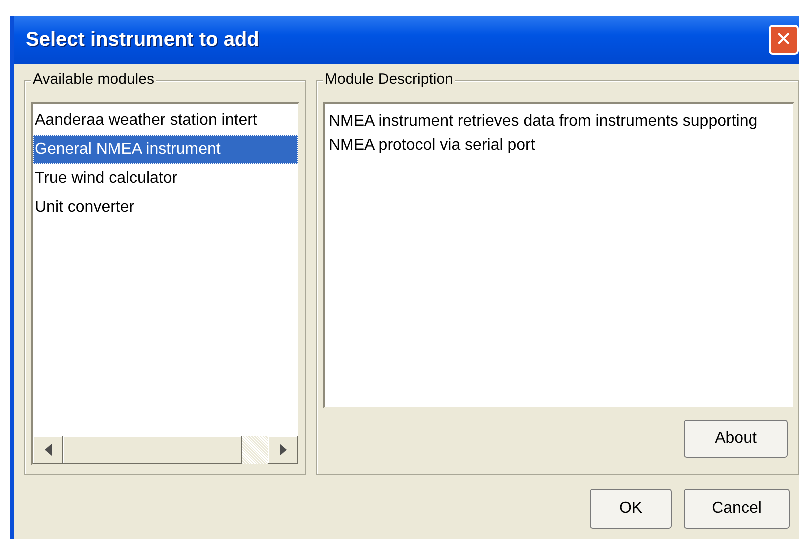 The image size is (799, 539). I want to click on cancel-button: Cancel, so click(737, 509).